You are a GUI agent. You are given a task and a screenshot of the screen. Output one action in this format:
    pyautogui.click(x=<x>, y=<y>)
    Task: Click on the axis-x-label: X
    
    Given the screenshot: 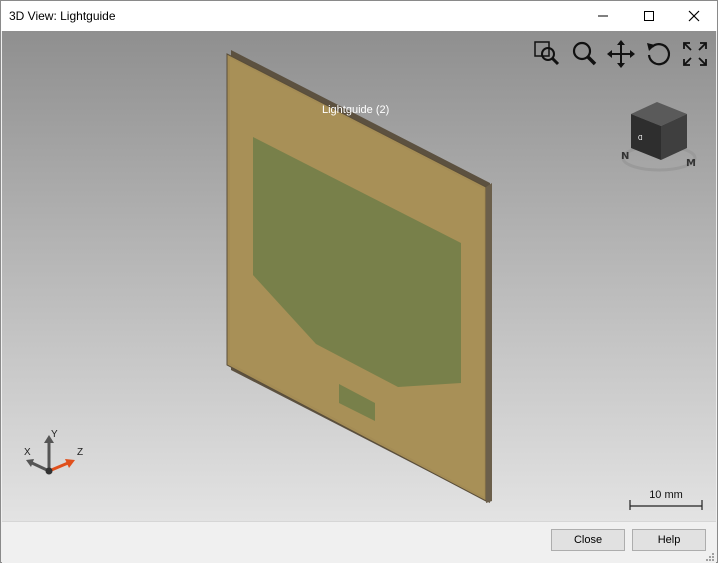 What is the action you would take?
    pyautogui.click(x=27, y=452)
    